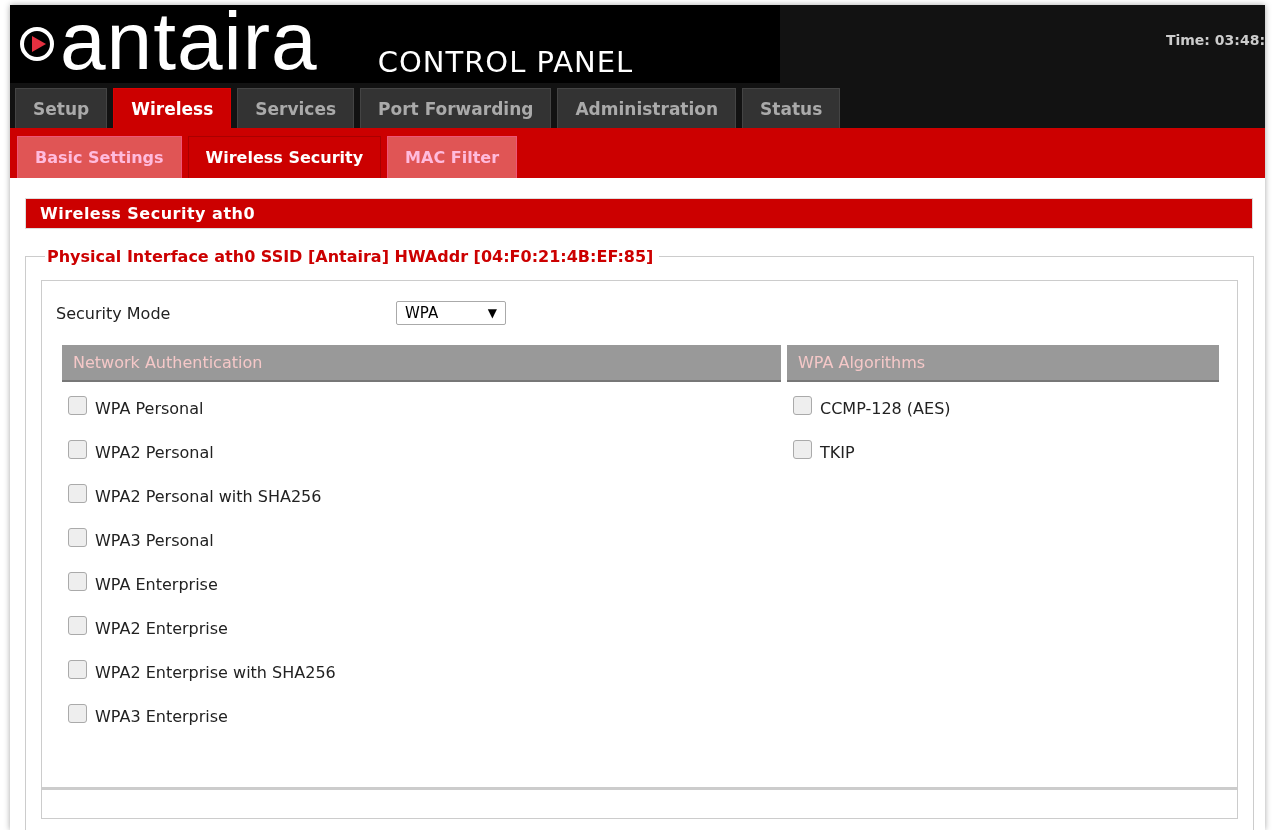 This screenshot has height=835, width=1275. What do you see at coordinates (456, 108) in the screenshot?
I see `nav-tab: Port Forwarding` at bounding box center [456, 108].